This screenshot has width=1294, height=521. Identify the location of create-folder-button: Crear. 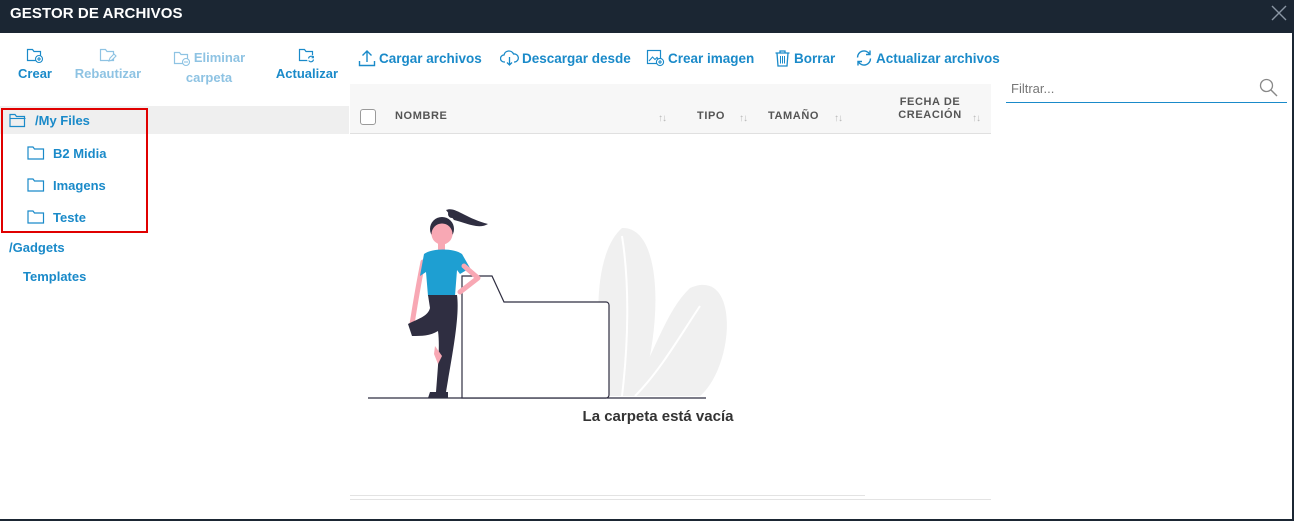
(35, 65).